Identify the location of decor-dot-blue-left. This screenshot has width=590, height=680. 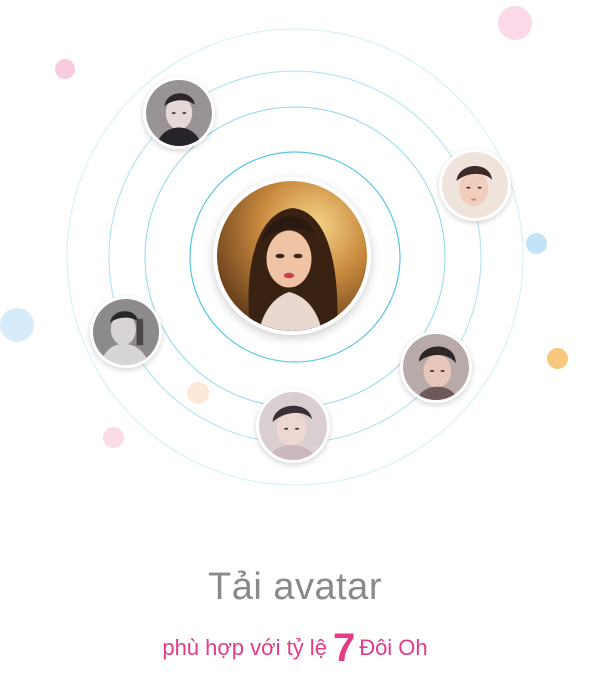
(17, 325).